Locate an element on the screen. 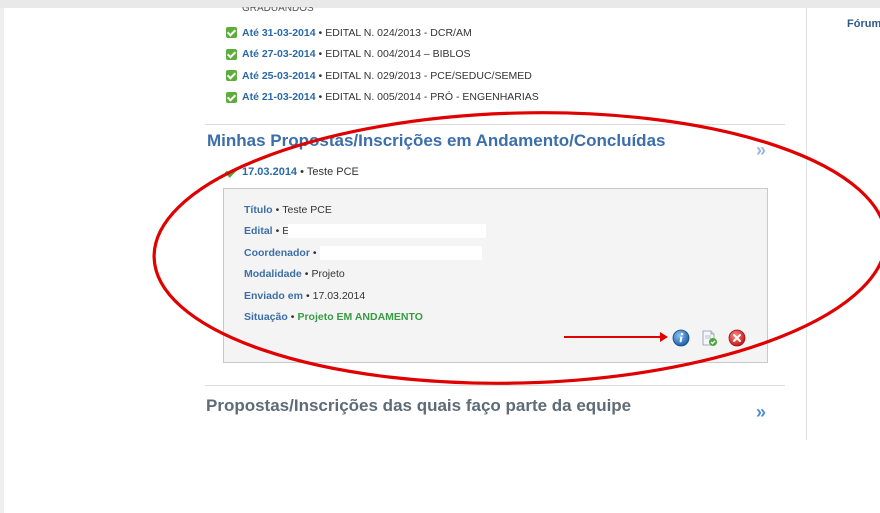 This screenshot has height=513, width=880. detail-label: Título is located at coordinates (258, 209).